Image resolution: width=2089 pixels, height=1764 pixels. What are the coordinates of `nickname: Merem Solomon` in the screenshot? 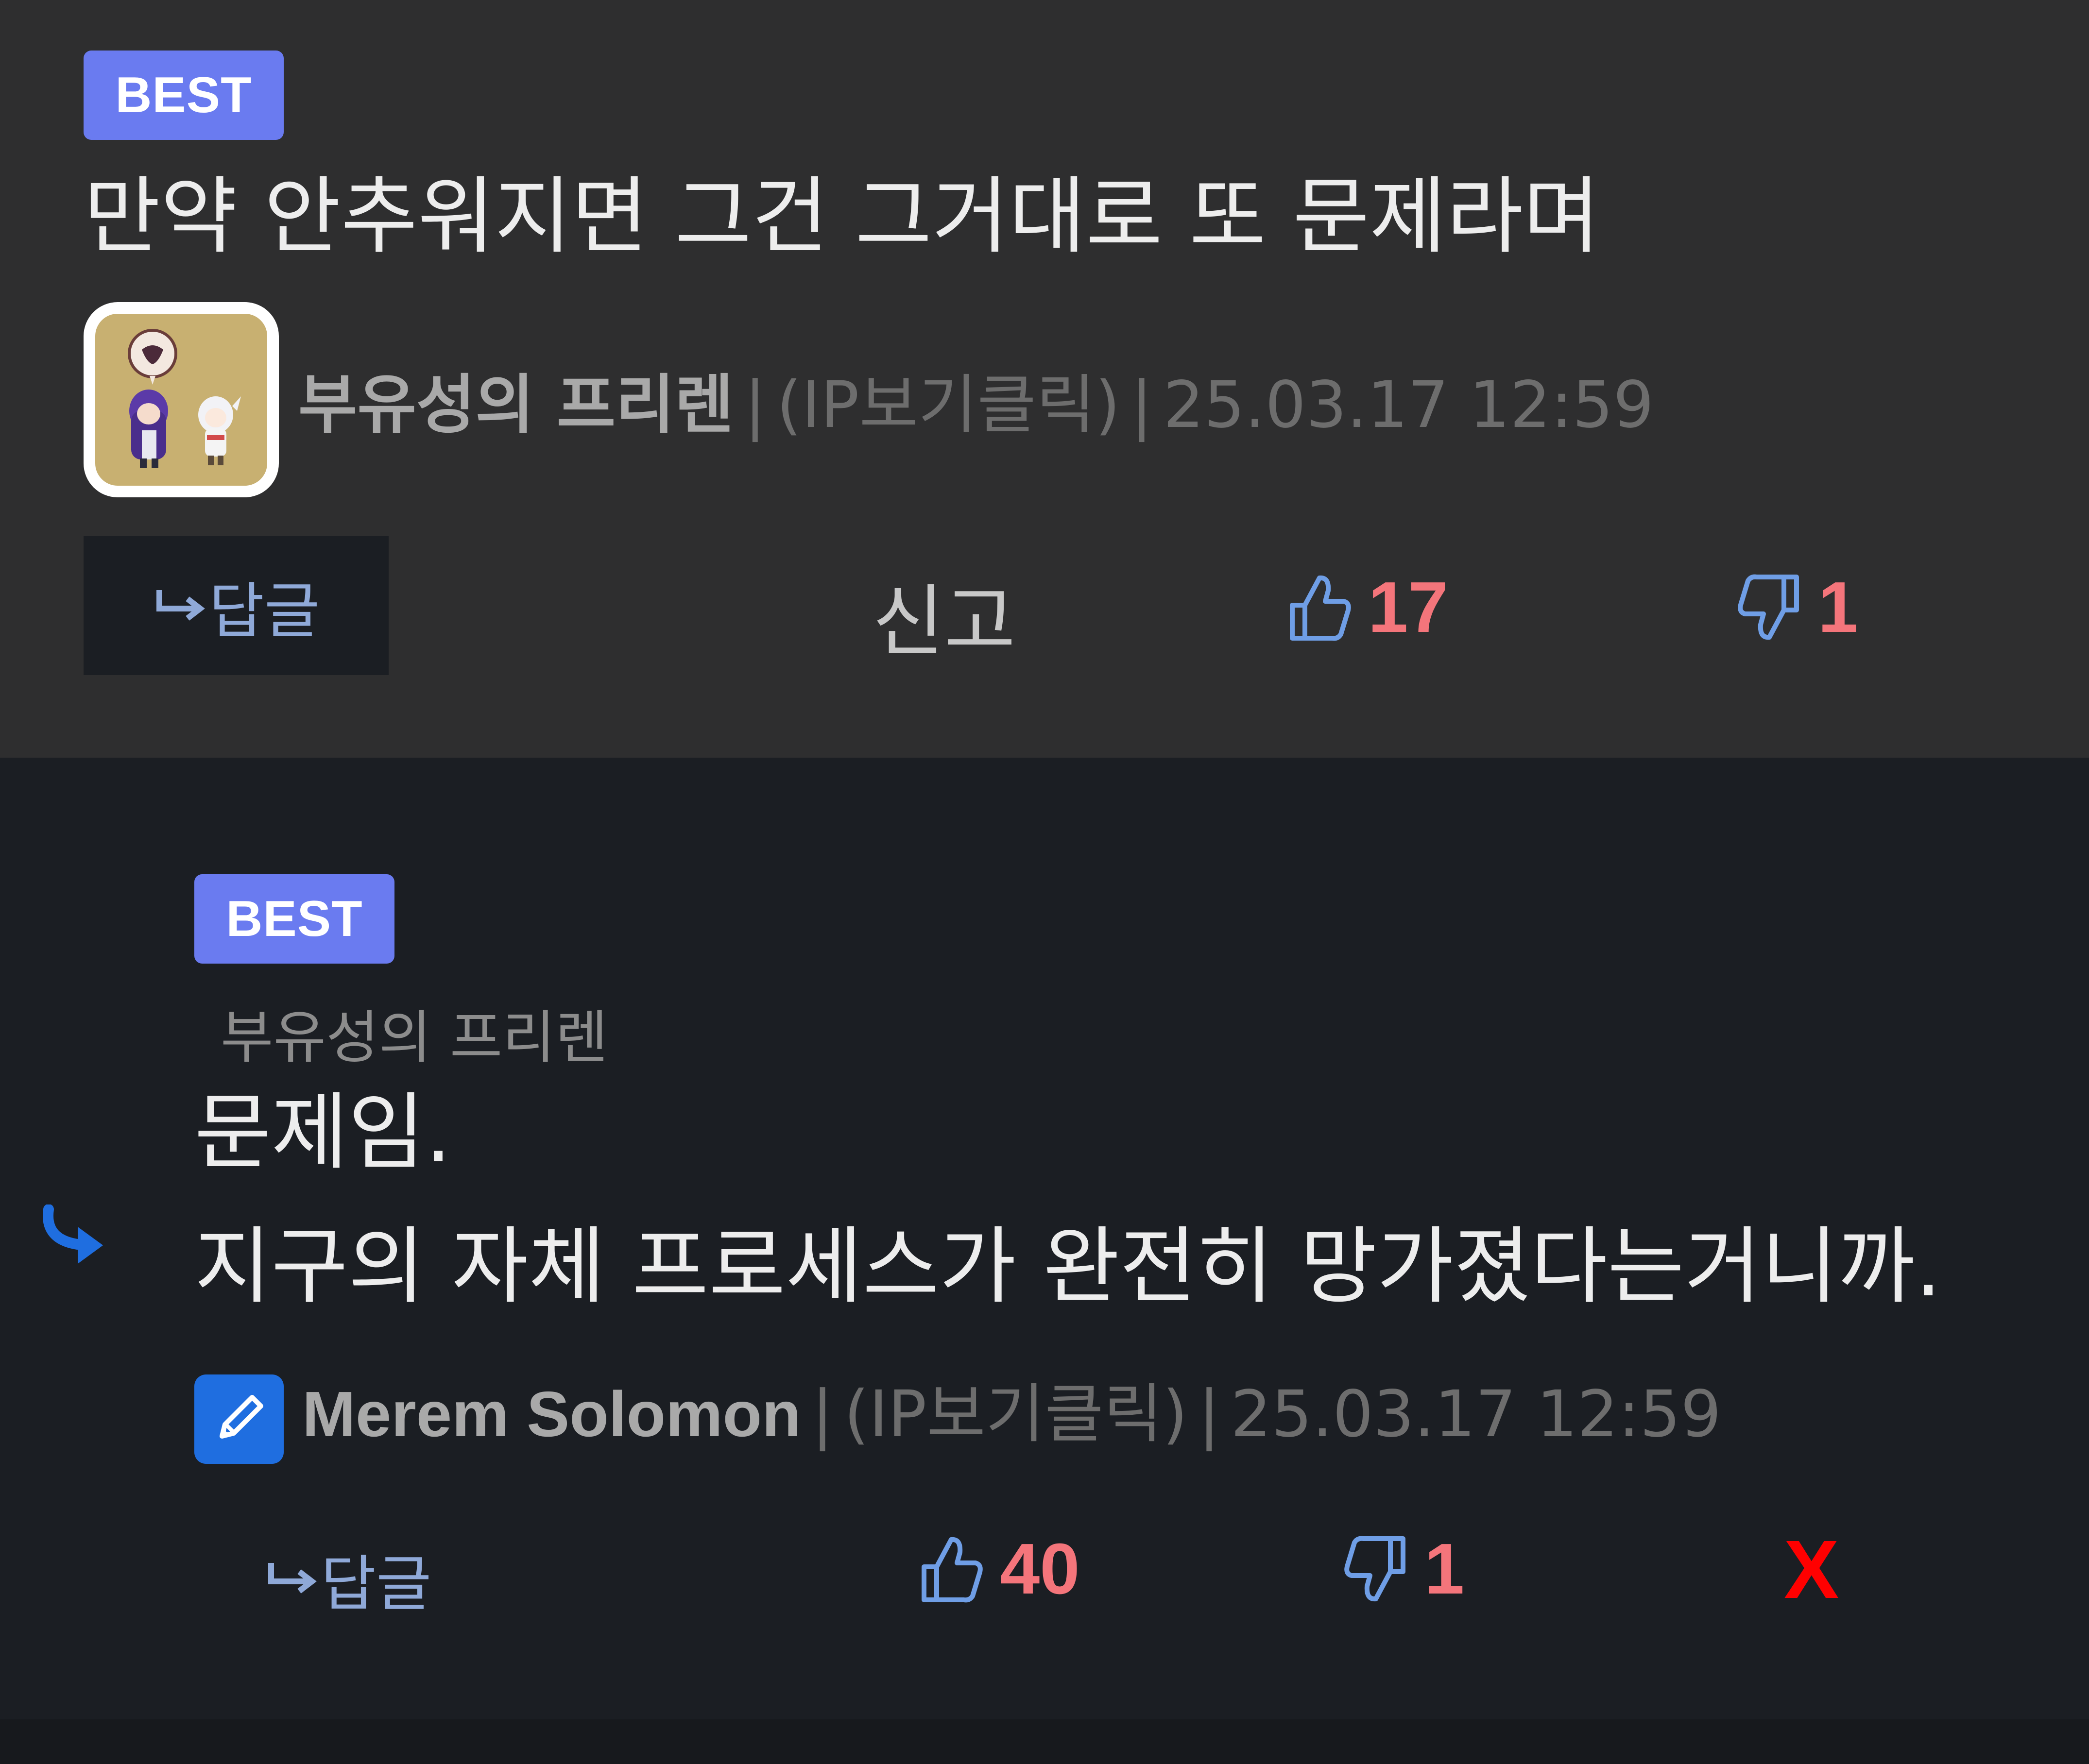 It's located at (551, 1414).